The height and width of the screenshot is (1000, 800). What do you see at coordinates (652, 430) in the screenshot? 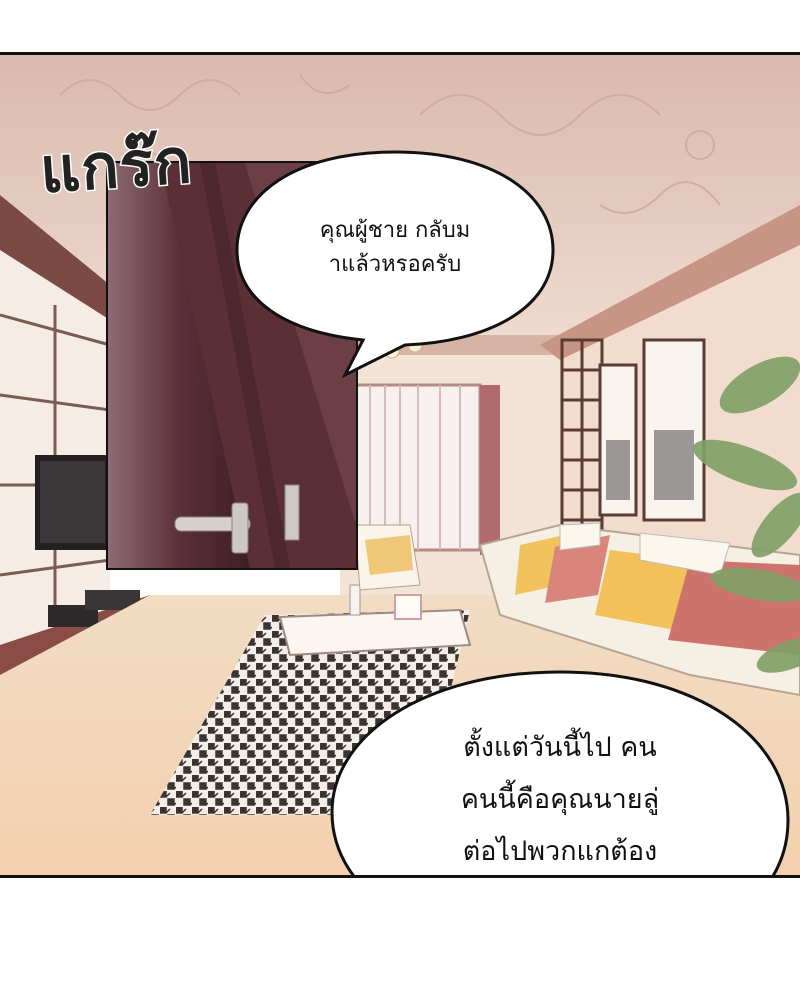
I see `wall-frames` at bounding box center [652, 430].